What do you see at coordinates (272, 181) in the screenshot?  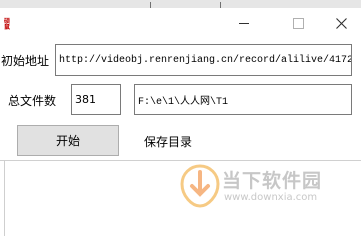 I see `watermark-title: 当下软件园` at bounding box center [272, 181].